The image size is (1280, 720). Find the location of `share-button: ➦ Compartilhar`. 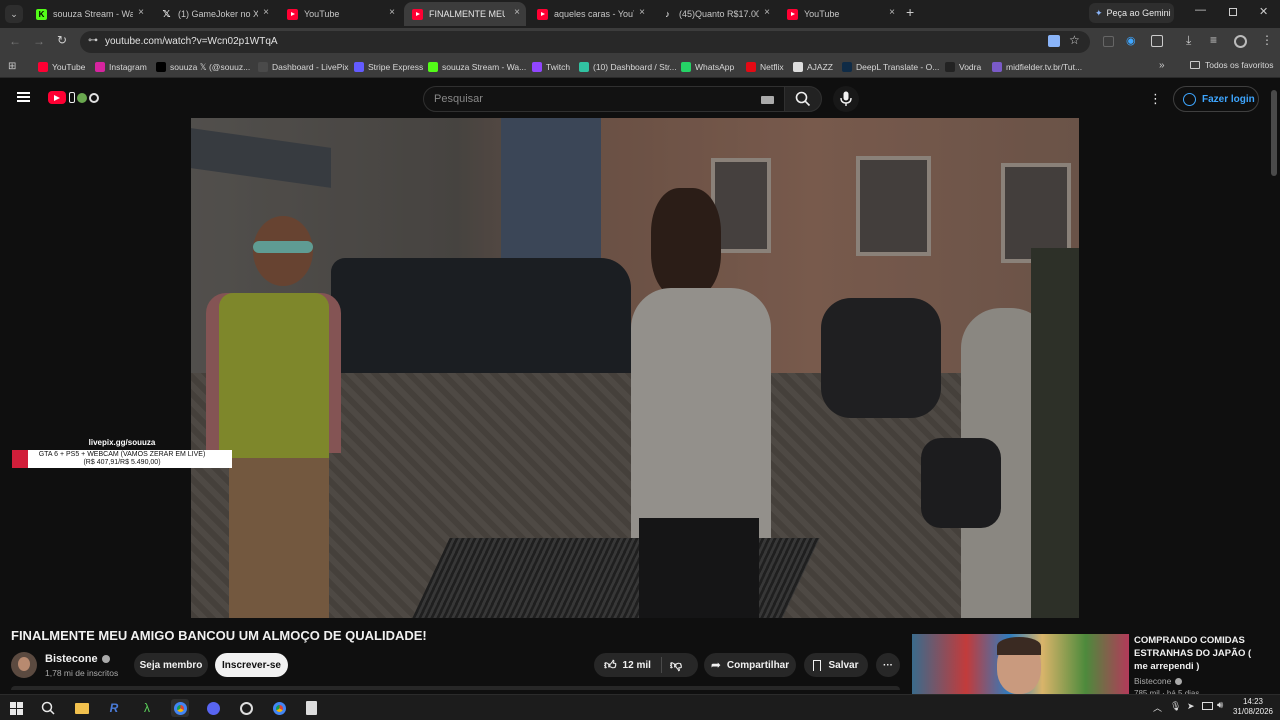

share-button: ➦ Compartilhar is located at coordinates (750, 665).